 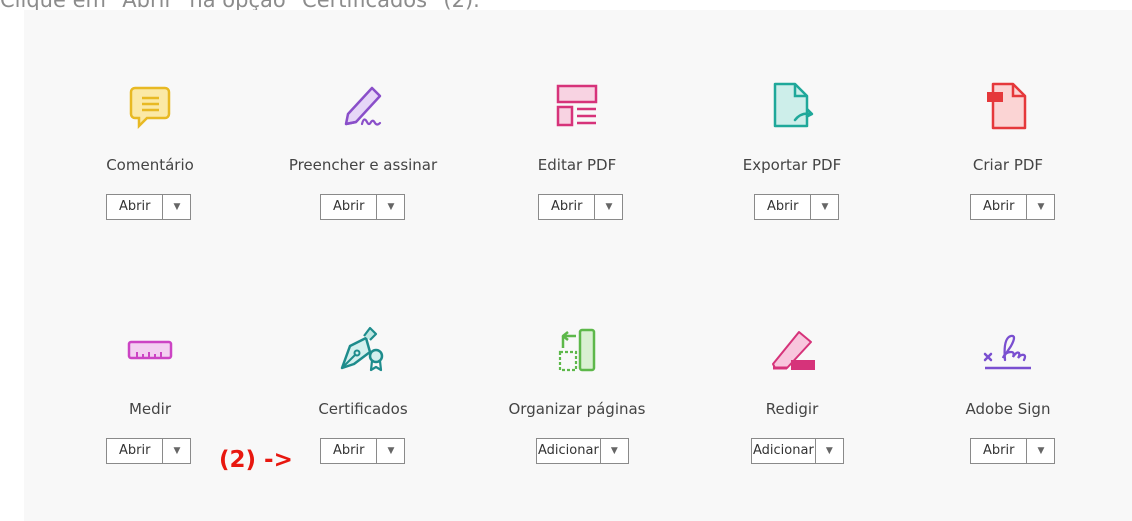 What do you see at coordinates (150, 351) in the screenshot?
I see `measure-icon` at bounding box center [150, 351].